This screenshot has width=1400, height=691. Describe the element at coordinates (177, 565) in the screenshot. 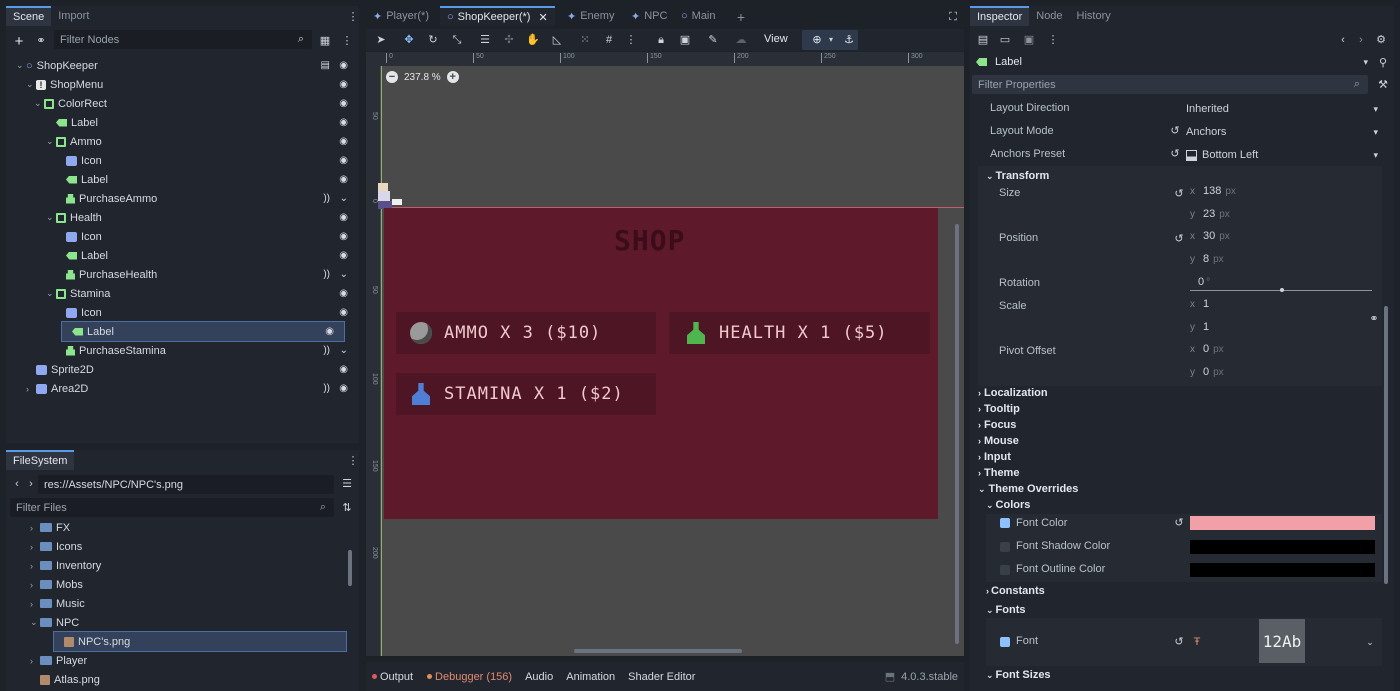

I see `file-item-inventory: › Inventory` at that location.